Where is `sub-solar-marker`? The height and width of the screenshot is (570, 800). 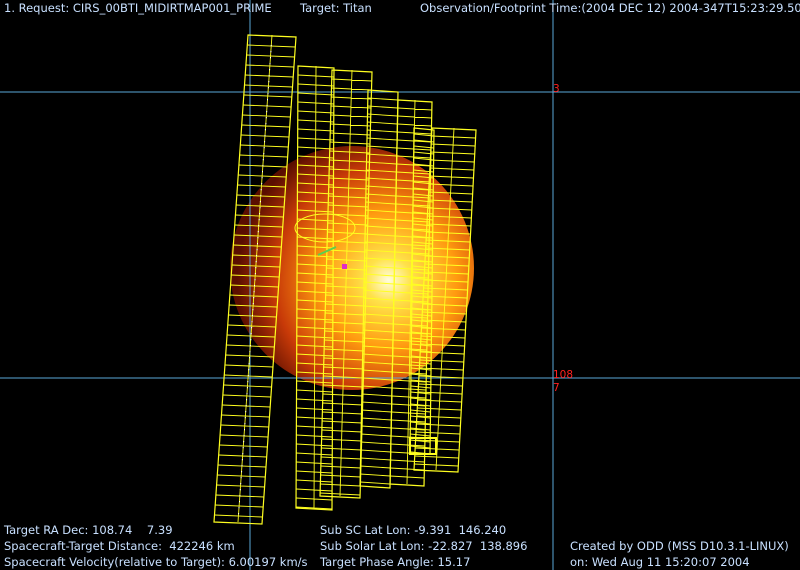 sub-solar-marker is located at coordinates (344, 266).